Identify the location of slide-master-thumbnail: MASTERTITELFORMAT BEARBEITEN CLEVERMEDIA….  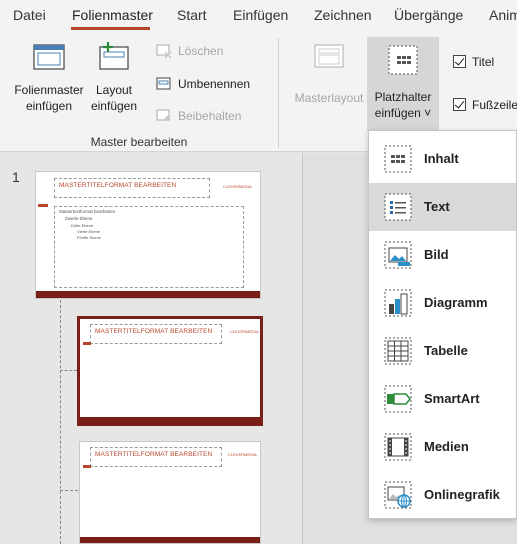
(148, 235).